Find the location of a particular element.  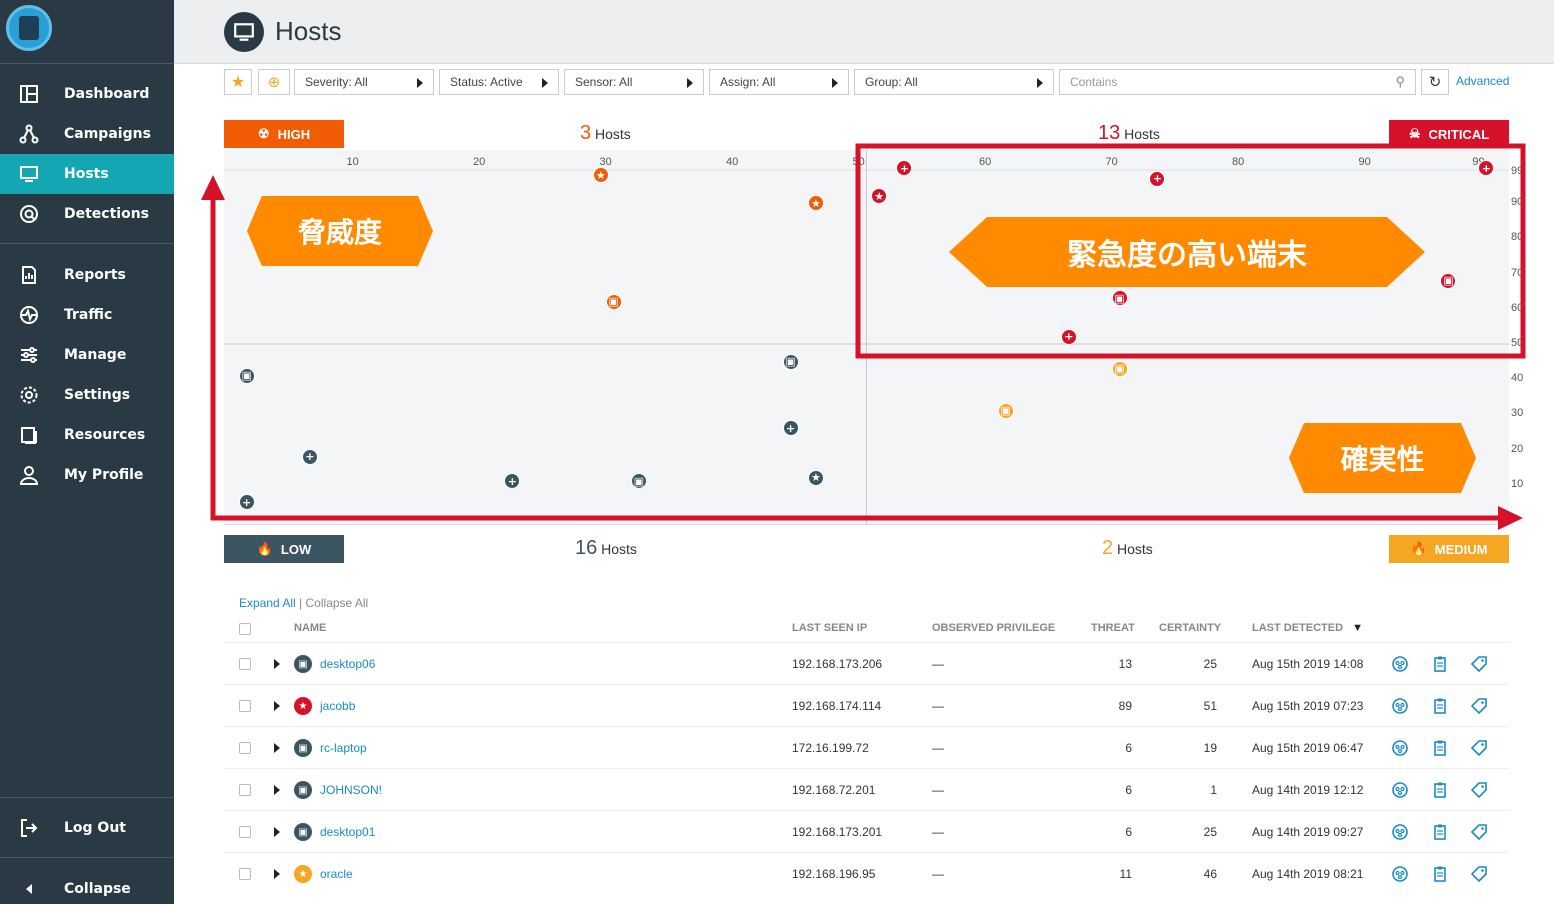

low-count: 16 Hosts is located at coordinates (606, 548).